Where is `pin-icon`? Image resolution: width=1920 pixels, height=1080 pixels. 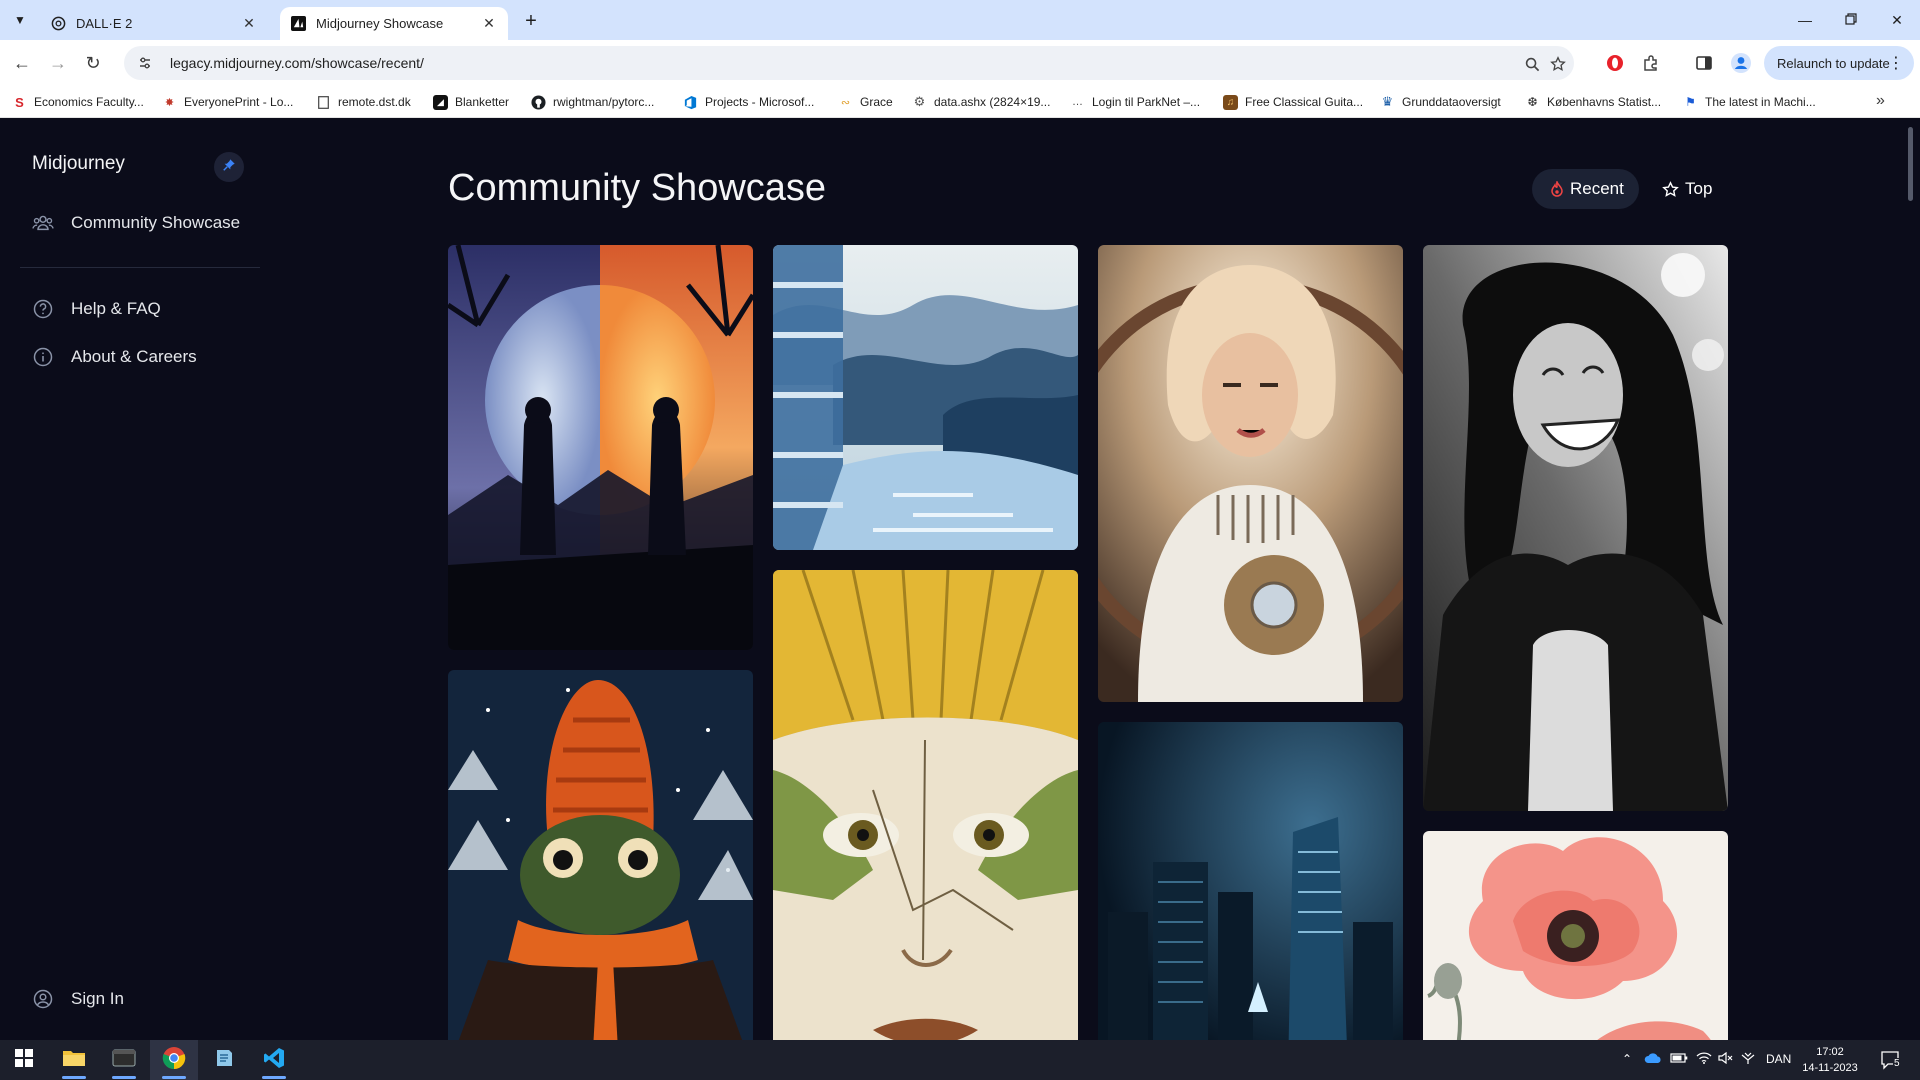 pin-icon is located at coordinates (229, 167).